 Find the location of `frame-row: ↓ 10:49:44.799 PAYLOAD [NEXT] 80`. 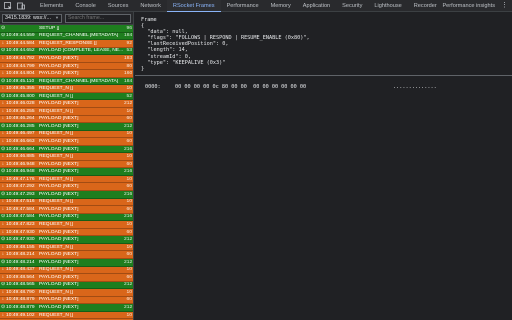

frame-row: ↓ 10:49:44.799 PAYLOAD [NEXT] 80 is located at coordinates (66, 66).